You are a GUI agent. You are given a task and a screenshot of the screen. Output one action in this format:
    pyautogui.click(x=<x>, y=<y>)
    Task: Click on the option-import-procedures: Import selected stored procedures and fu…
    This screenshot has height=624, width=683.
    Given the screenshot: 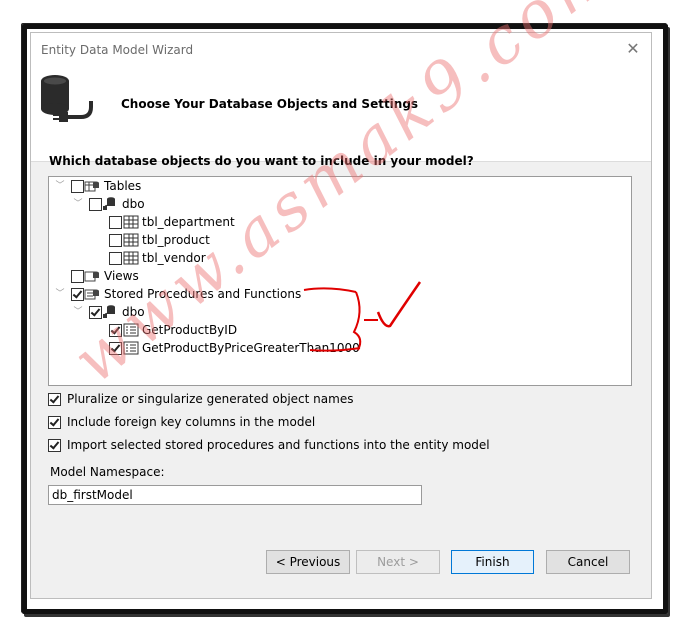 What is the action you would take?
    pyautogui.click(x=269, y=445)
    